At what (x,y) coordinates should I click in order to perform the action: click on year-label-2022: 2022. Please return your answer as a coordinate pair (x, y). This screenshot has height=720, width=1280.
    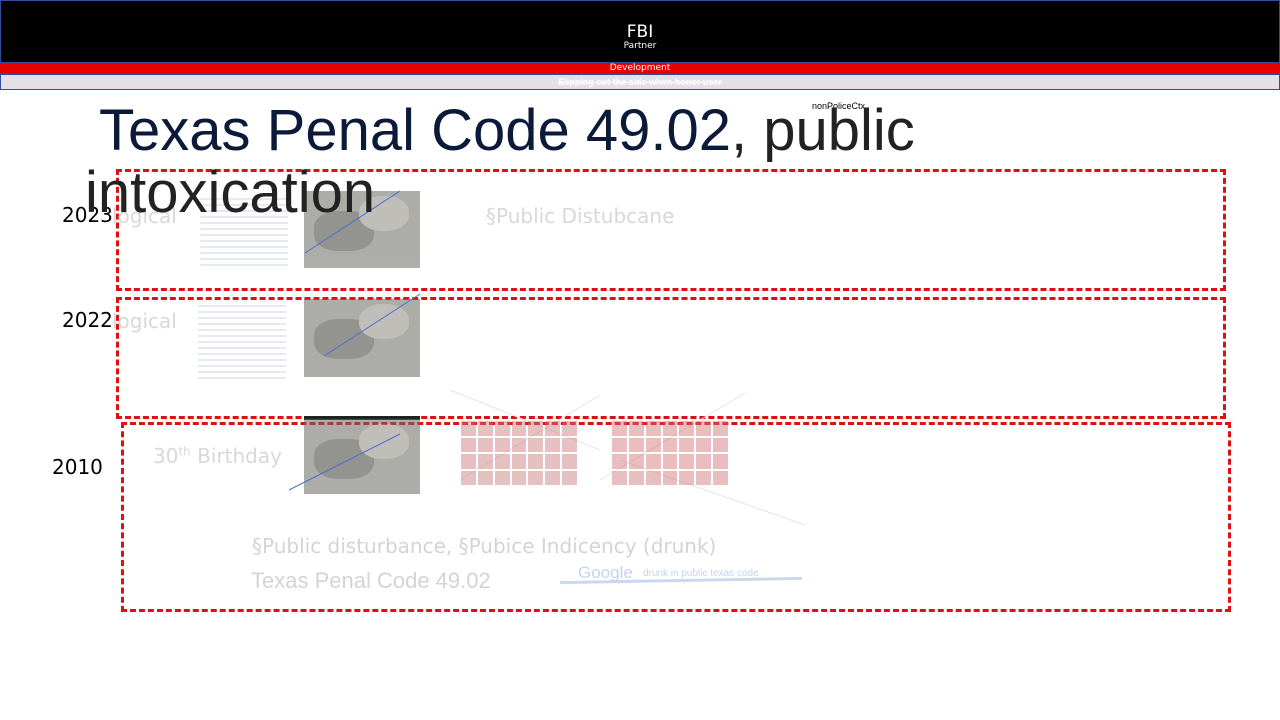
    Looking at the image, I should click on (87, 320).